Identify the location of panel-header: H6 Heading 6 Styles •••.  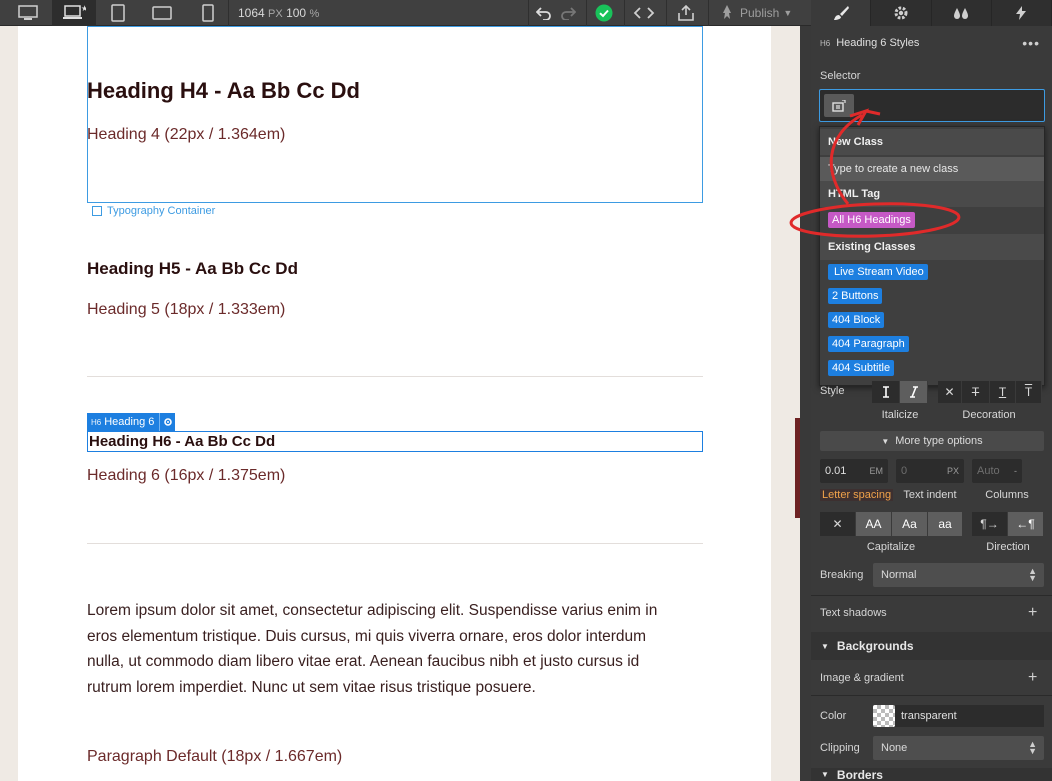
(930, 43).